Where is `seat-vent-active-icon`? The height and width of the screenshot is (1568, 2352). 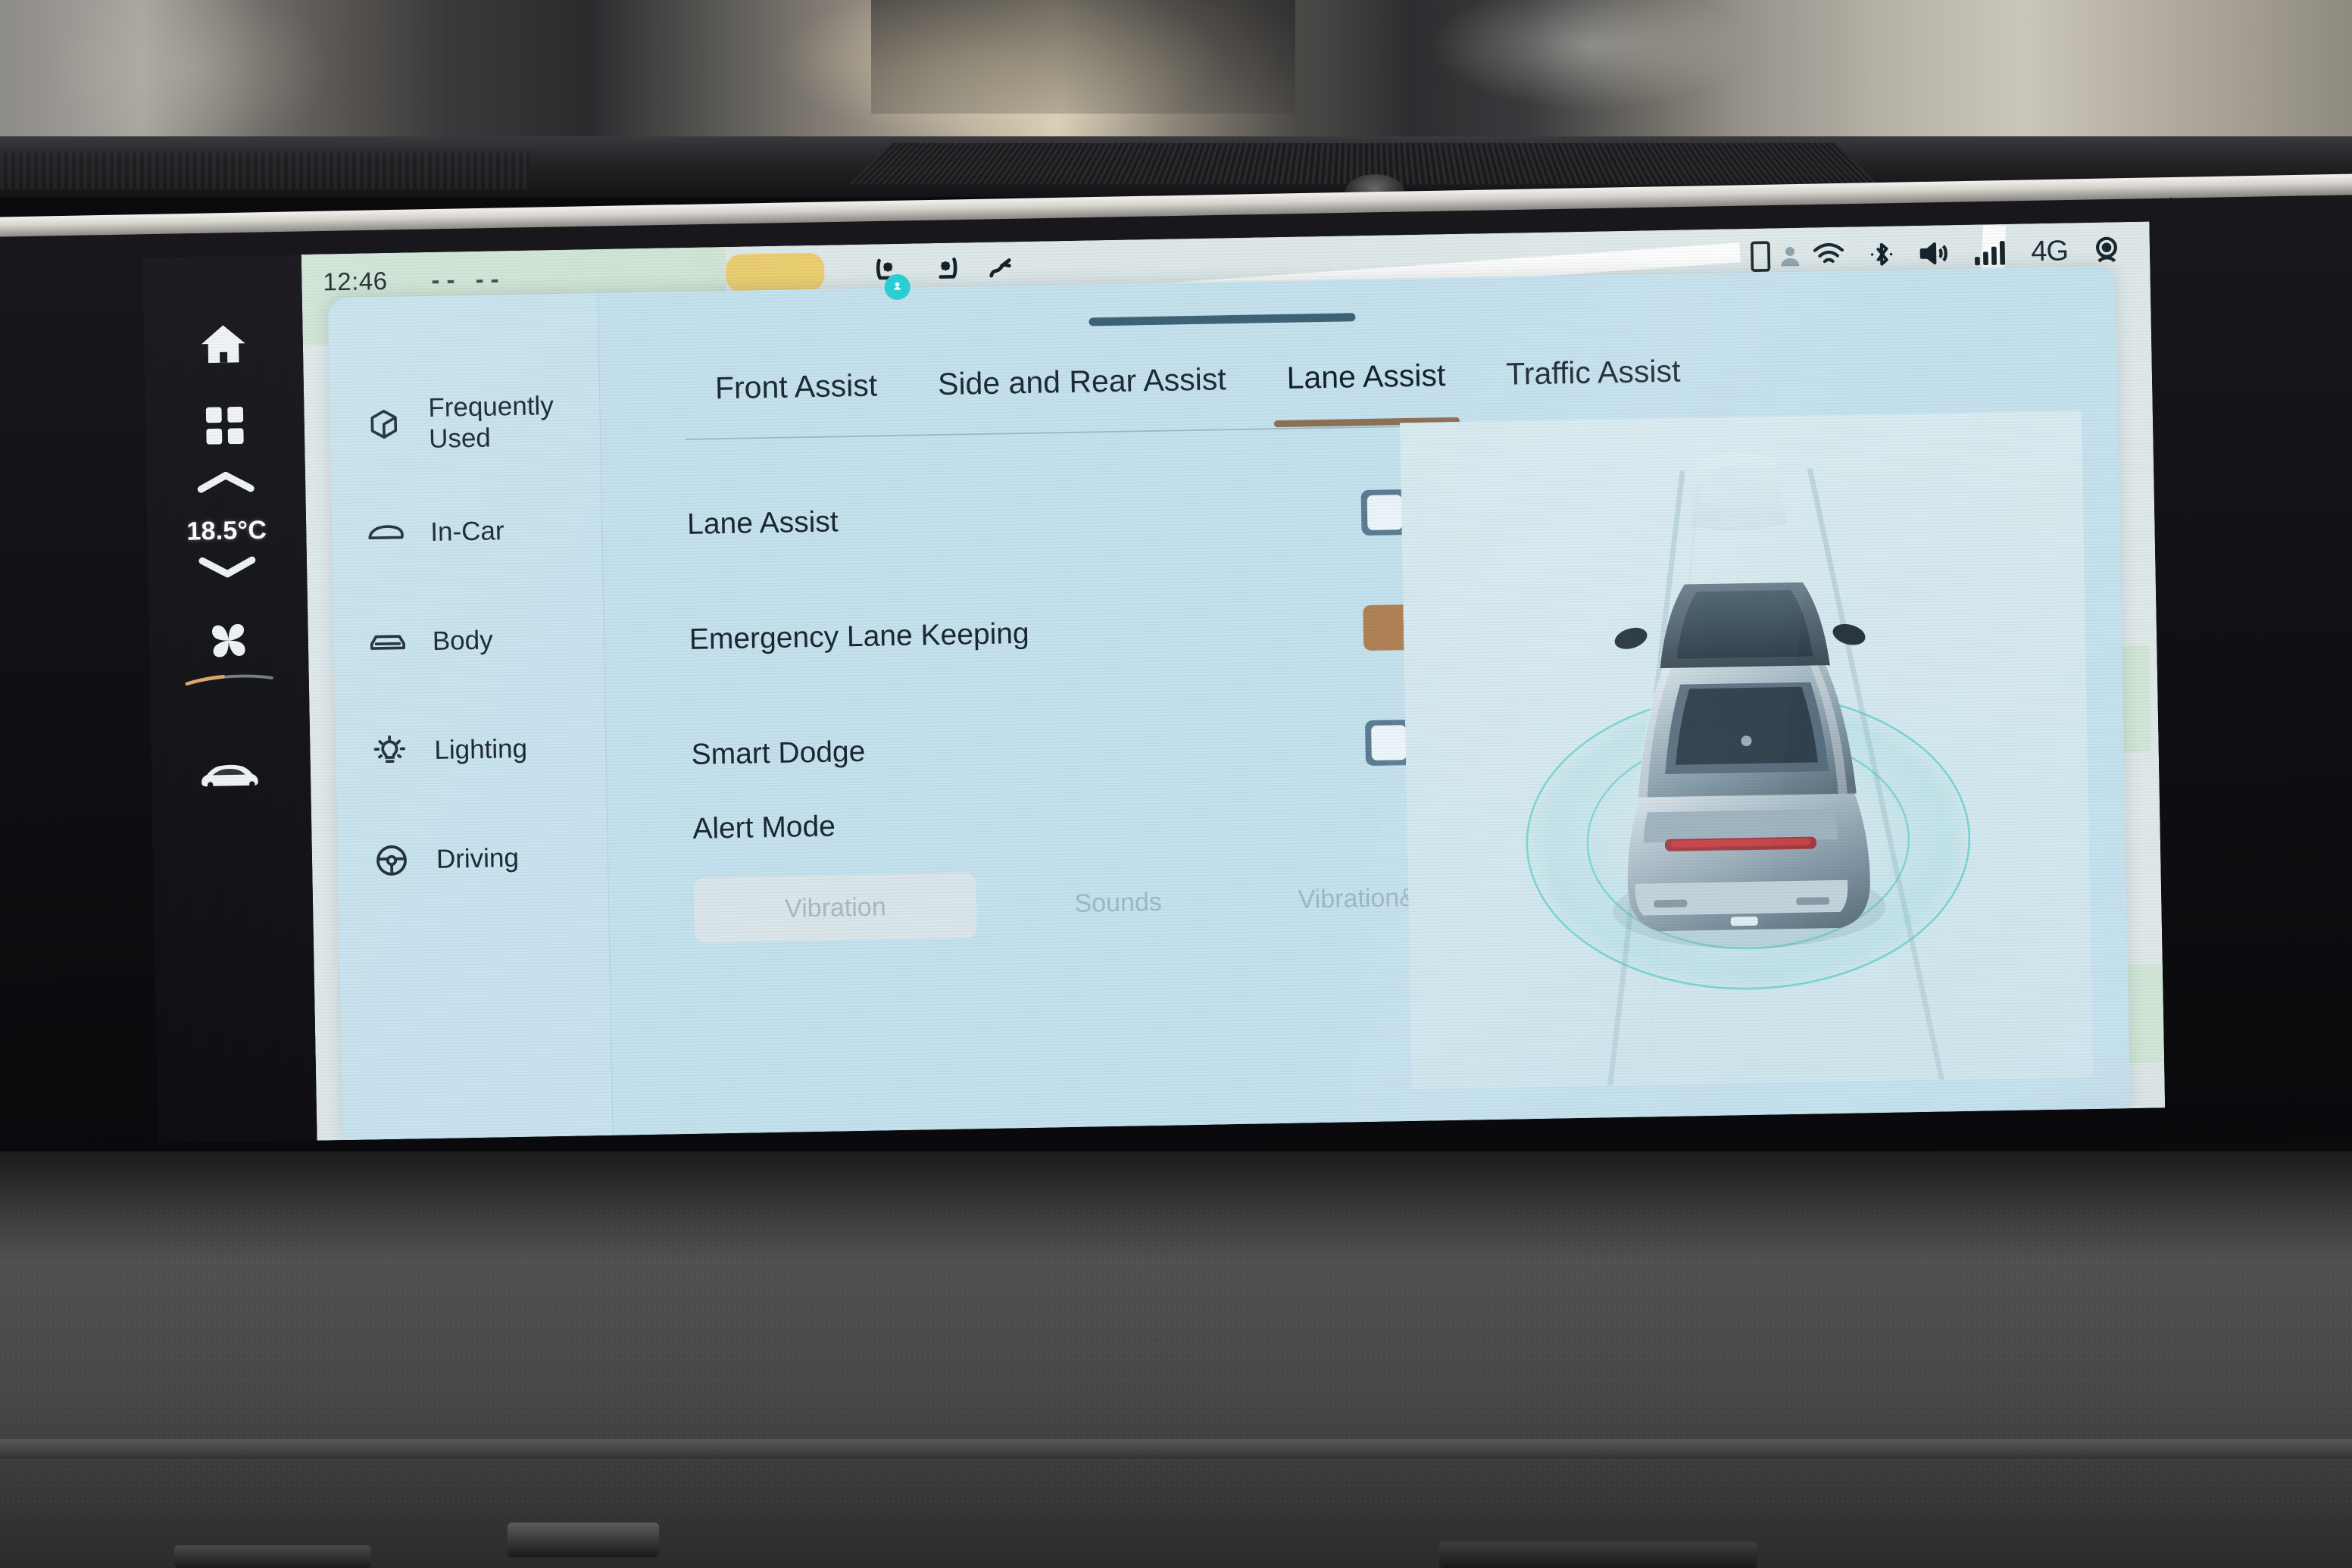 seat-vent-active-icon is located at coordinates (897, 287).